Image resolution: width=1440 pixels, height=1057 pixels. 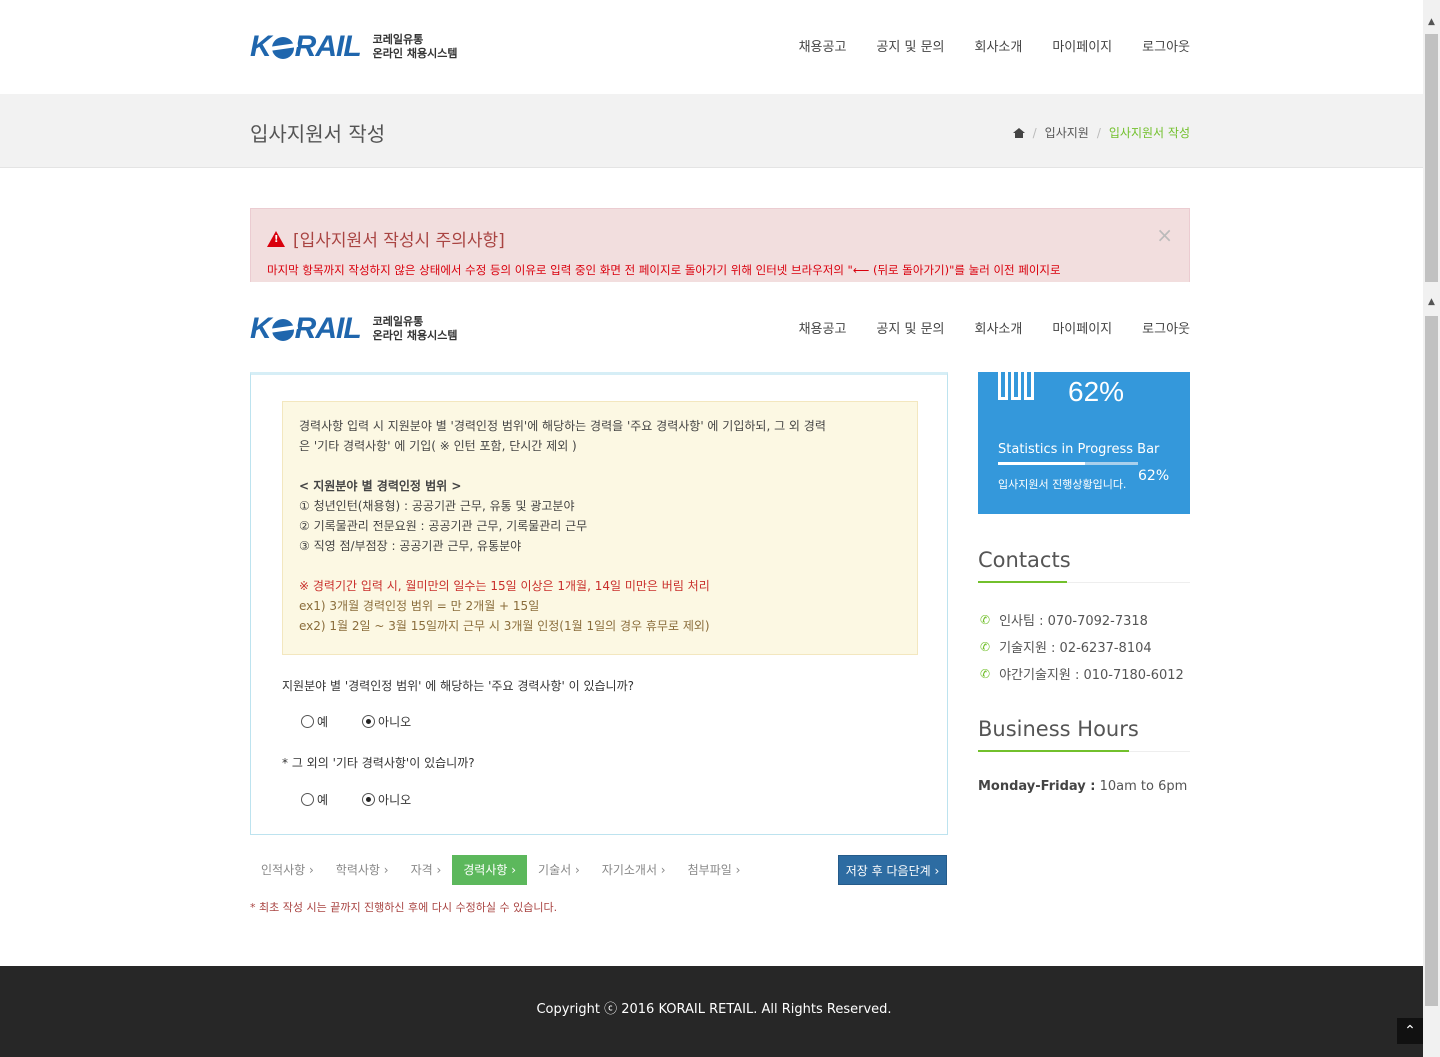 What do you see at coordinates (1079, 449) in the screenshot?
I see `progress-label: Statistics in Progress Bar` at bounding box center [1079, 449].